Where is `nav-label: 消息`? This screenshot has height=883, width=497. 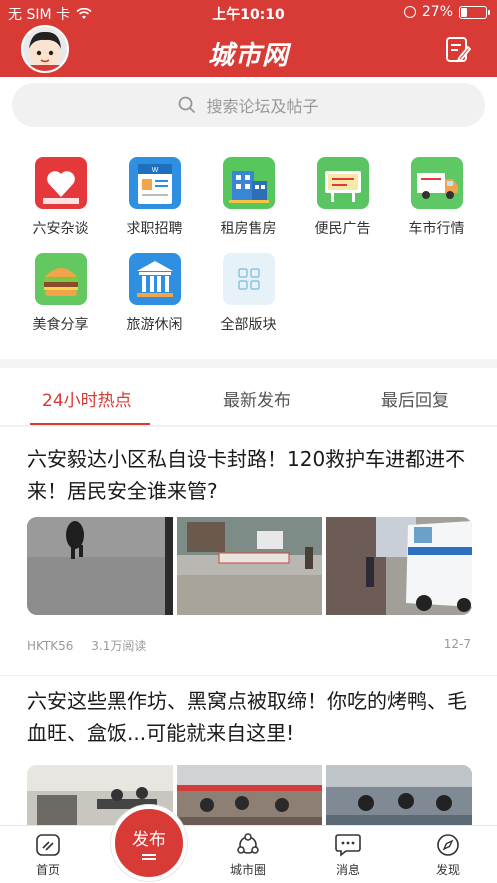 nav-label: 消息 is located at coordinates (347, 870).